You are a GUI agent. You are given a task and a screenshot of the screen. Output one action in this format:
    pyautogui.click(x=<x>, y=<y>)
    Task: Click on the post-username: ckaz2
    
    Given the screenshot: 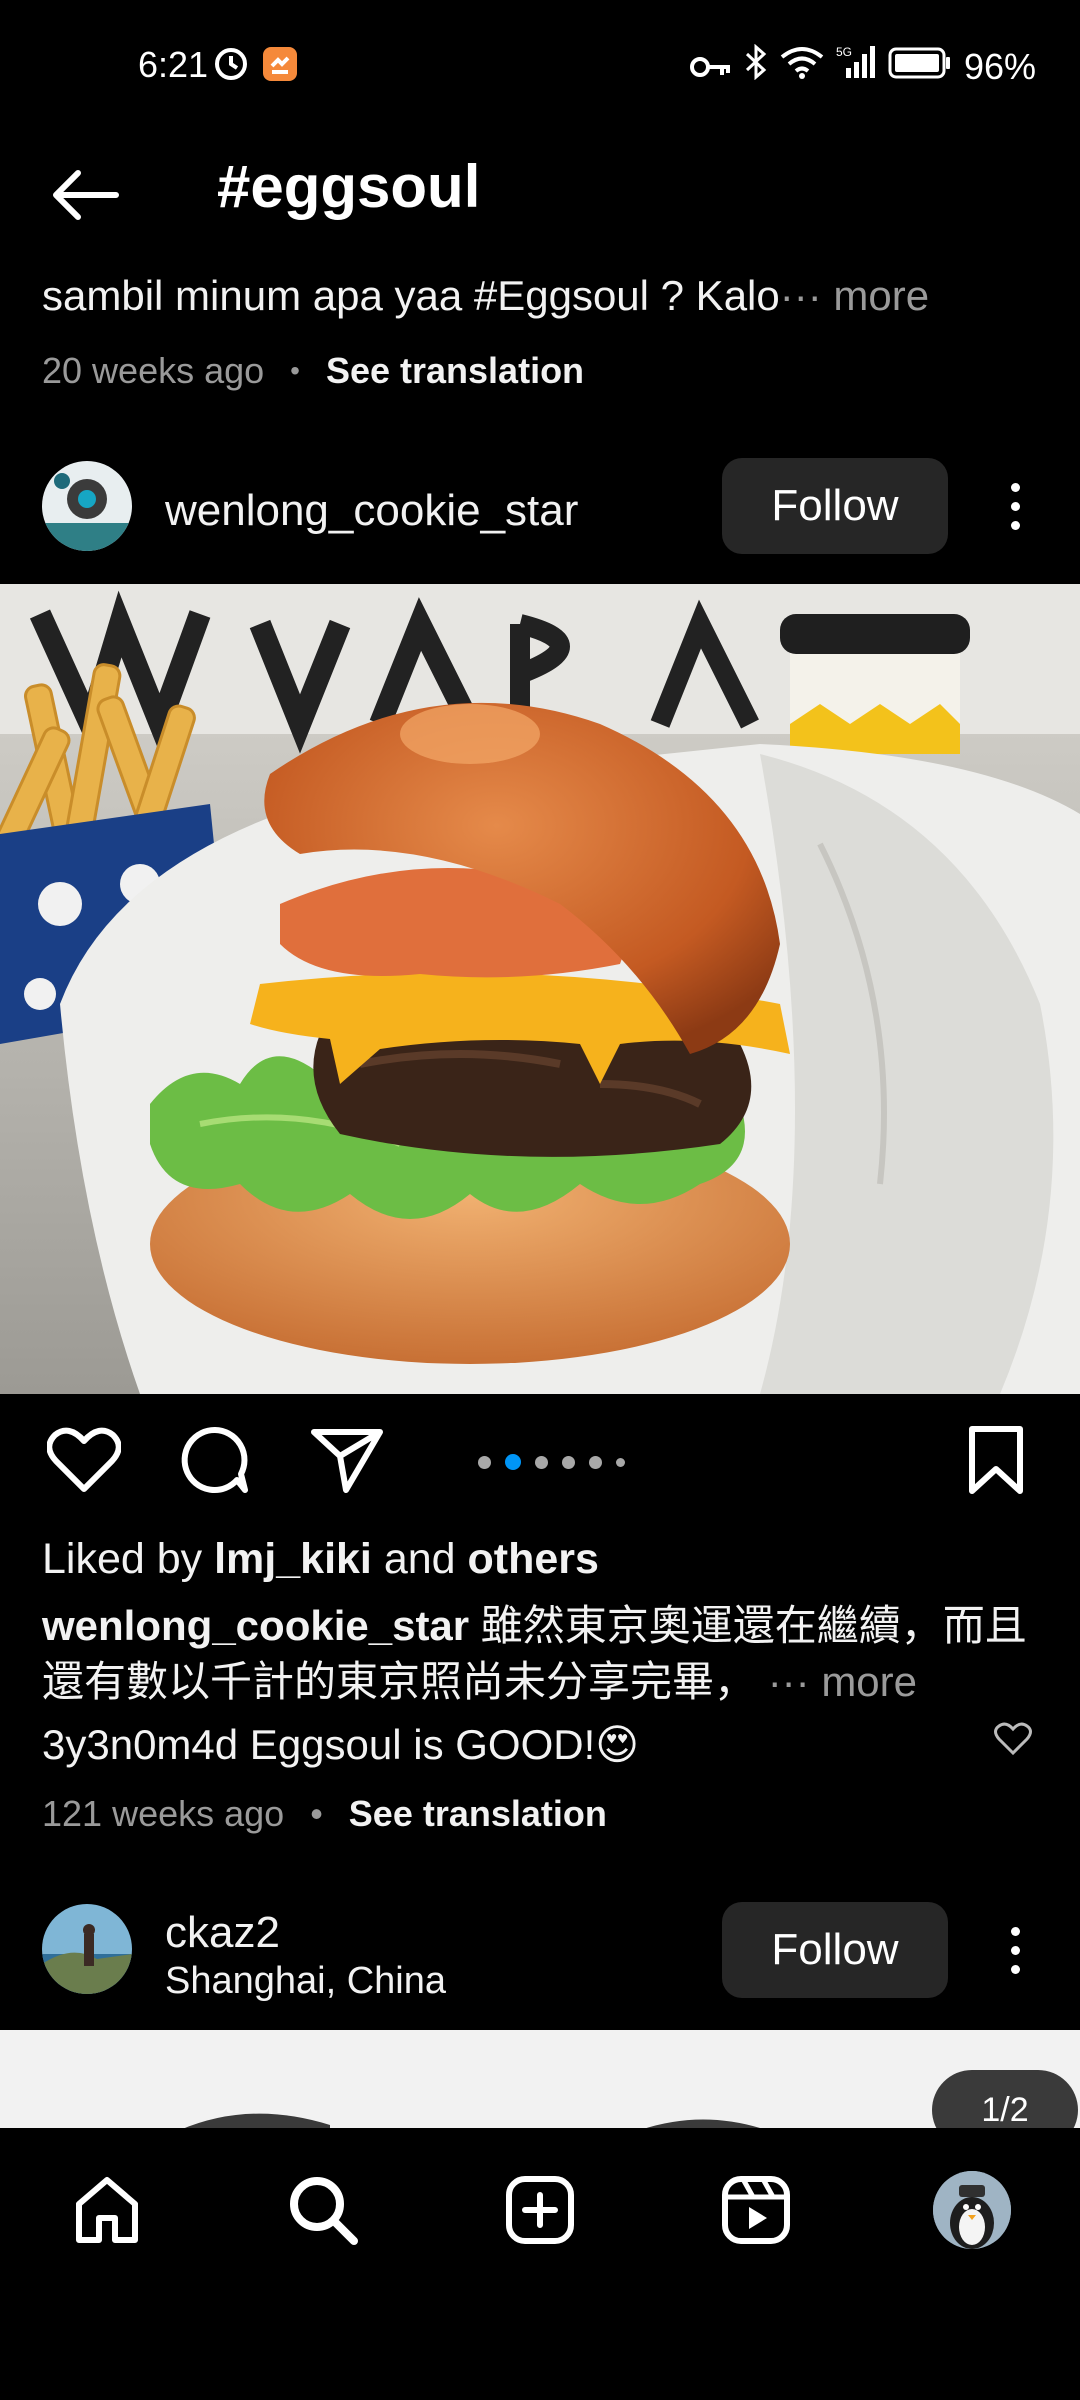 What is the action you would take?
    pyautogui.click(x=222, y=1933)
    